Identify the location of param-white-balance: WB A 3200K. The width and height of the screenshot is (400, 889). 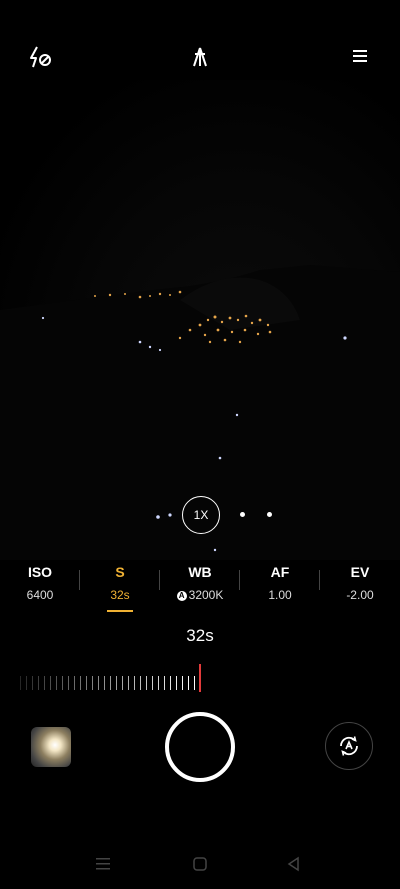
(200, 588).